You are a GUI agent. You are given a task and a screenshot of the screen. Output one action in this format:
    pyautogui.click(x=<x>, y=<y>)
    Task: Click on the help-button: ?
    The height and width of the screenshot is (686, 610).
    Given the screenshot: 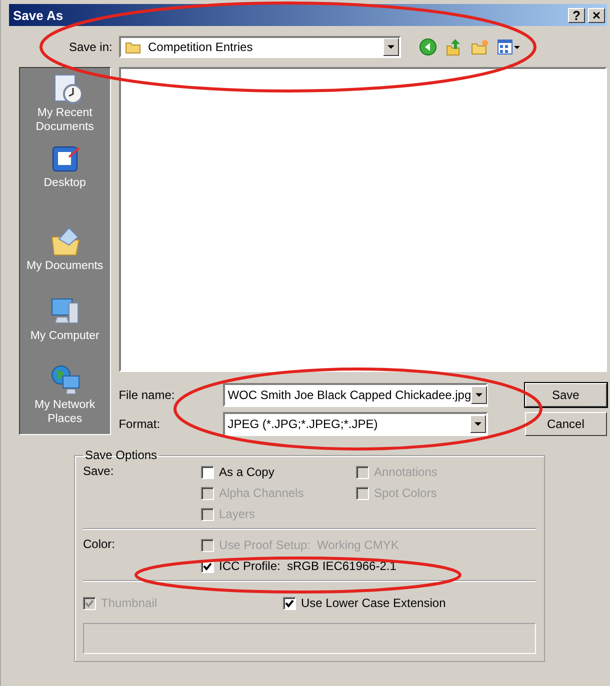 What is the action you would take?
    pyautogui.click(x=576, y=15)
    